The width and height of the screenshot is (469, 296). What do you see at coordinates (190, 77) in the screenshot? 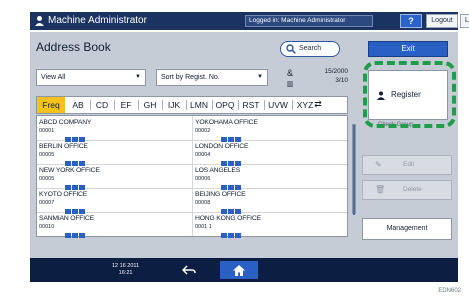
I see `sort-select-value: Sort by Regist. No.` at bounding box center [190, 77].